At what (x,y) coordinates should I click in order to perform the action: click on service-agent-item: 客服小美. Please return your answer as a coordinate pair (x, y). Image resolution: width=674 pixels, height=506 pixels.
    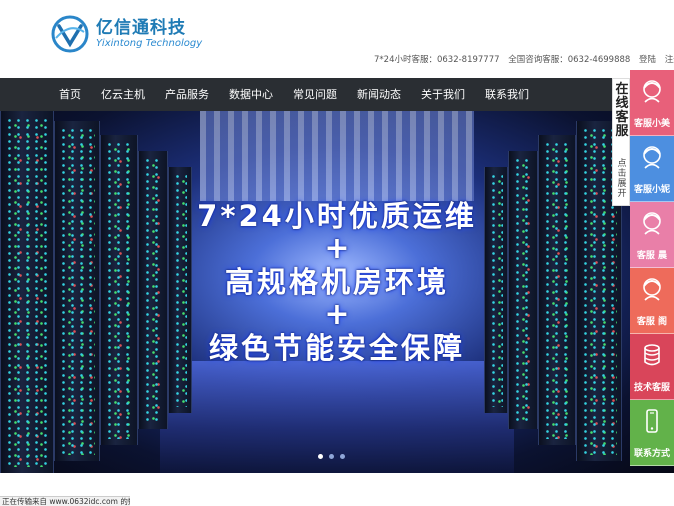
    Looking at the image, I should click on (652, 103).